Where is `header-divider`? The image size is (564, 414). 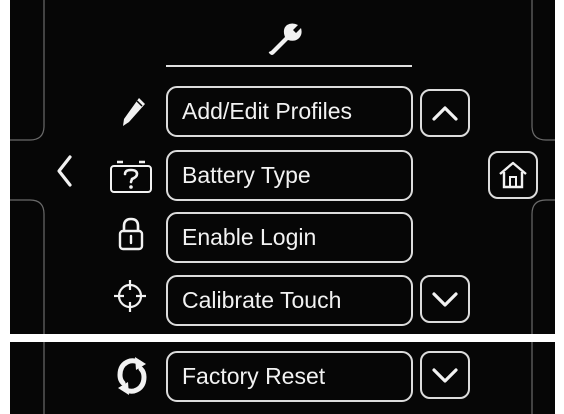
header-divider is located at coordinates (289, 66).